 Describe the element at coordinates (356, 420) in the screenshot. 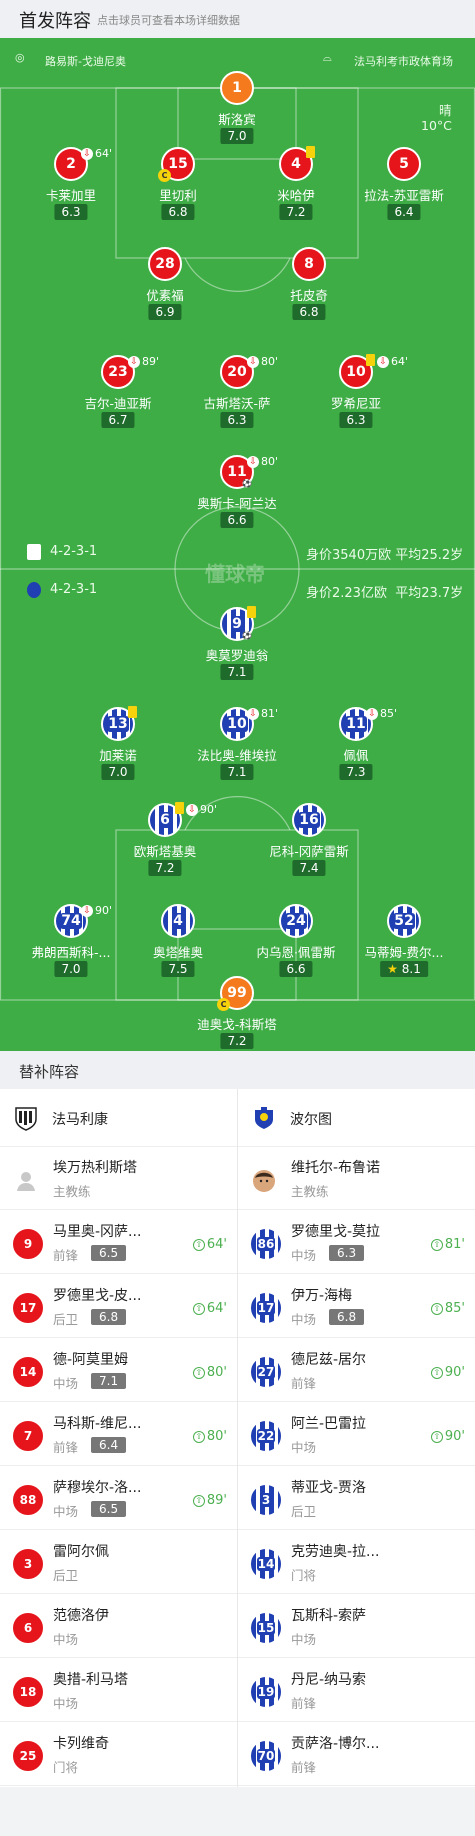

I see `player-rating: 6.3` at that location.